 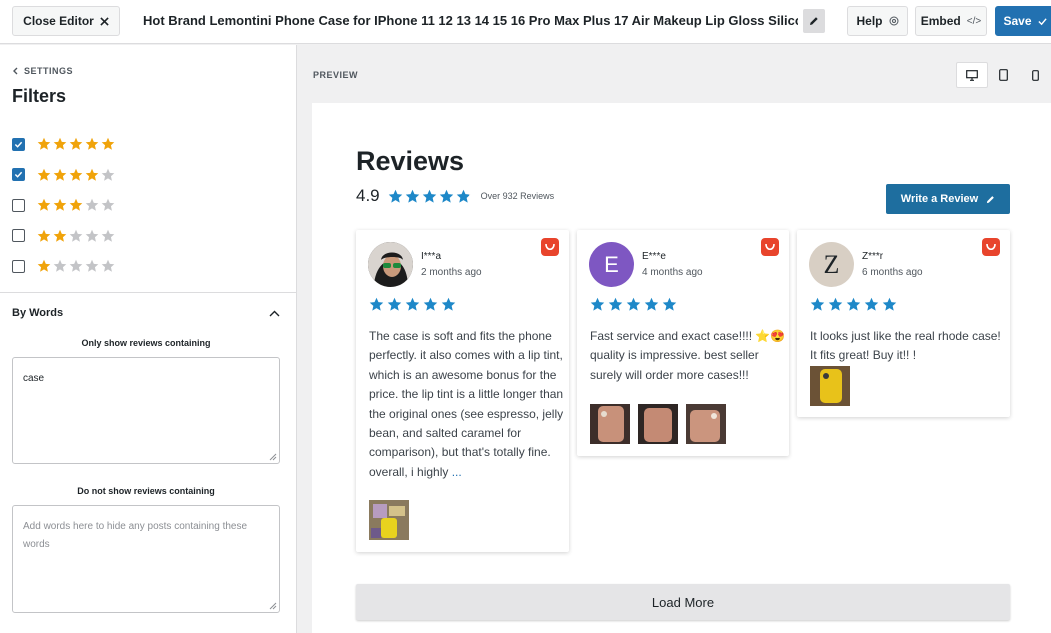 What do you see at coordinates (431, 256) in the screenshot?
I see `review-author: I***a` at bounding box center [431, 256].